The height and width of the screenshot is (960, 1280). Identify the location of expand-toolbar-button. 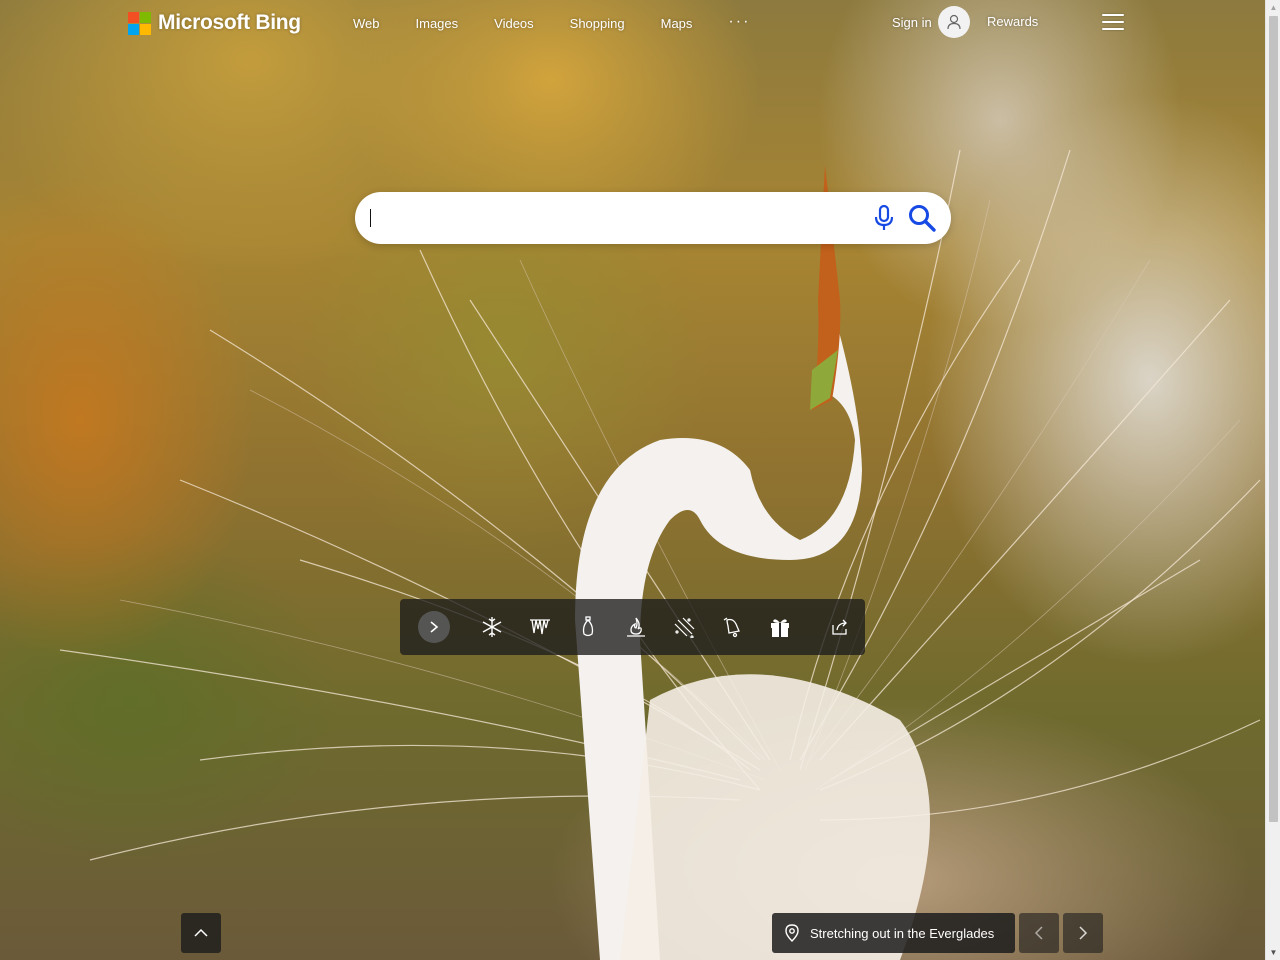
(434, 627).